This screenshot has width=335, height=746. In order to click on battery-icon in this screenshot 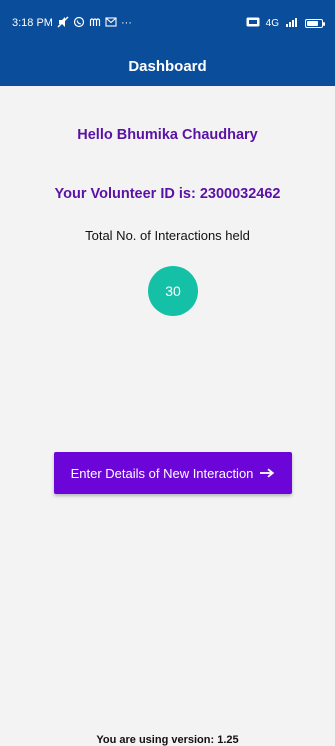, I will do `click(315, 23)`.